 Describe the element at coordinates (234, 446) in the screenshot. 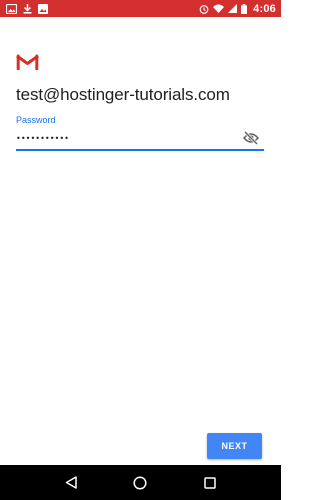

I see `next-button: NEXT` at that location.